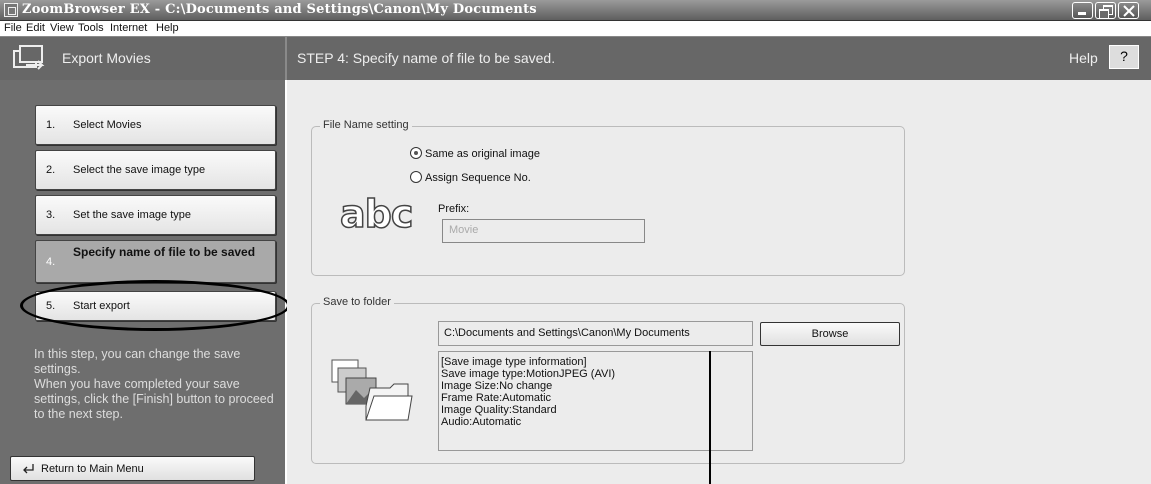  Describe the element at coordinates (830, 334) in the screenshot. I see `browse-button: Browse` at that location.